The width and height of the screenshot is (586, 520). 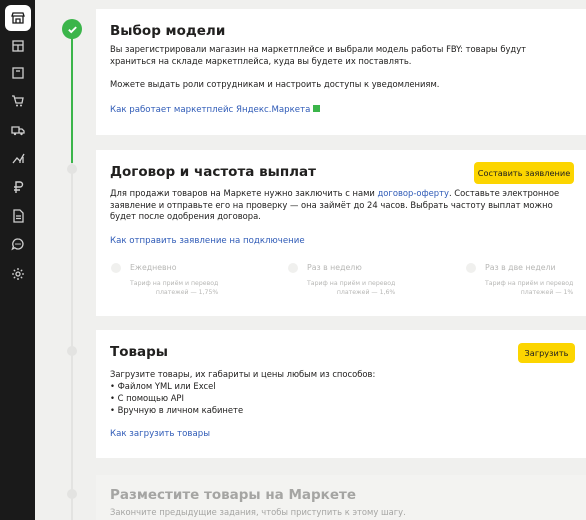 I want to click on sidebar-item-chat, so click(x=18, y=244).